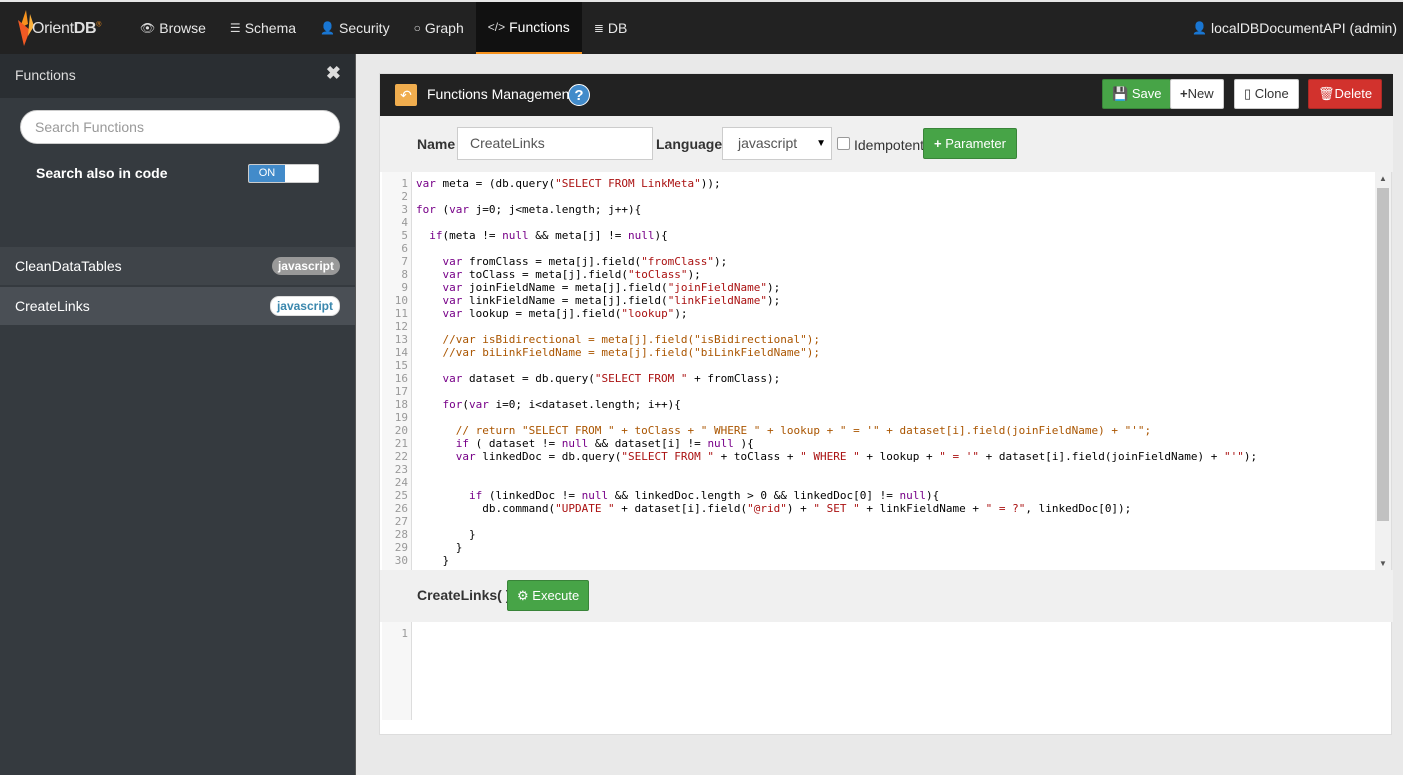  What do you see at coordinates (263, 28) in the screenshot?
I see `nav-schema: ☰ Schema` at bounding box center [263, 28].